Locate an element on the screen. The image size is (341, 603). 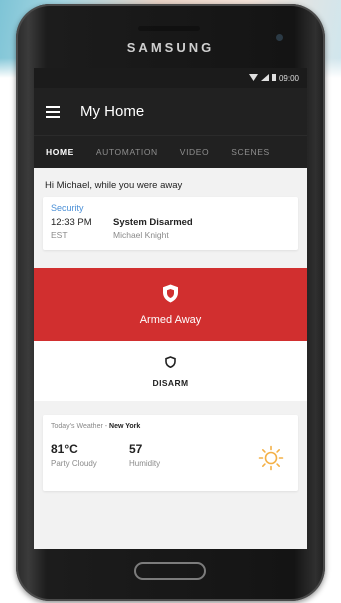
greeting-text: Hi Michael, while you were away is located at coordinates (114, 185).